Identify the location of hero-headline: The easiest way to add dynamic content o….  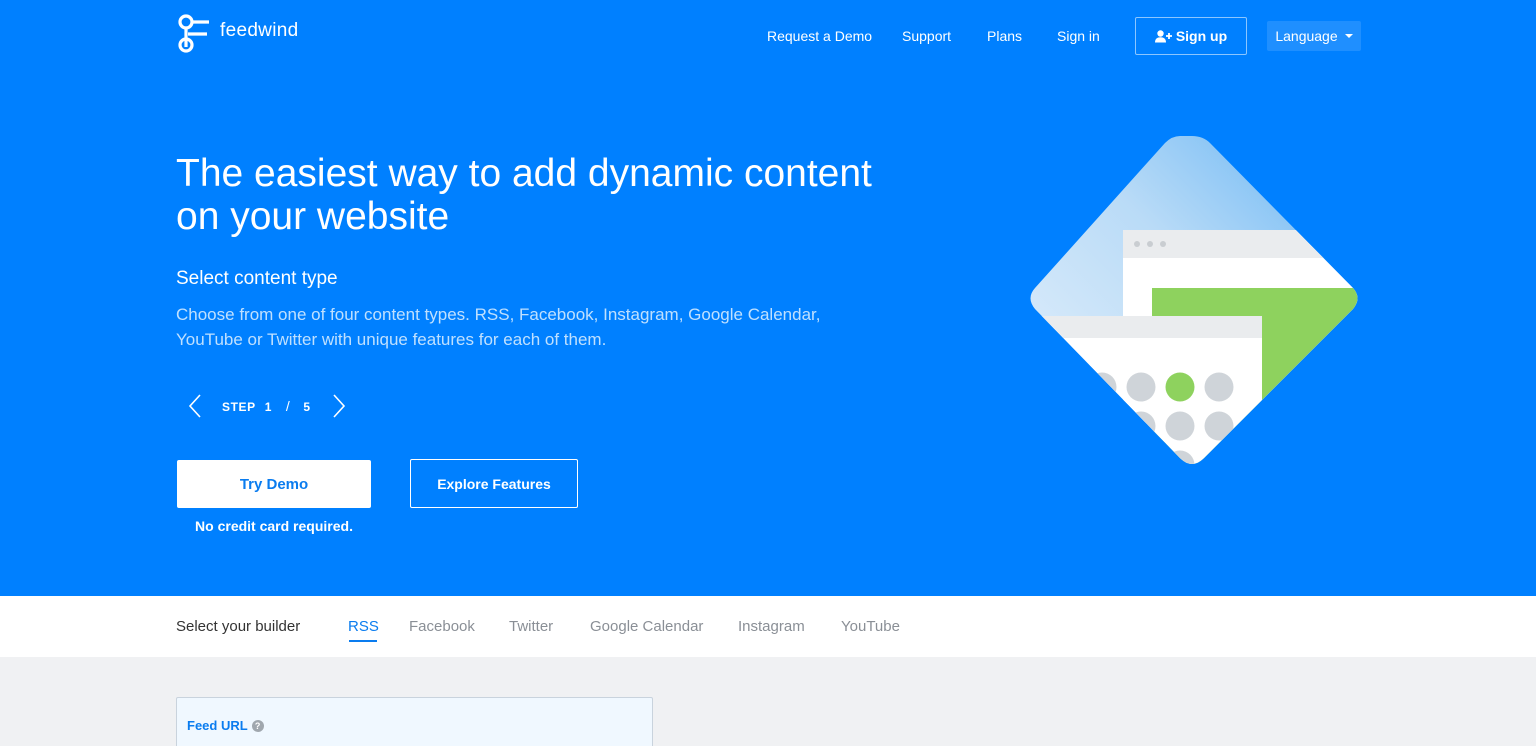
(524, 195).